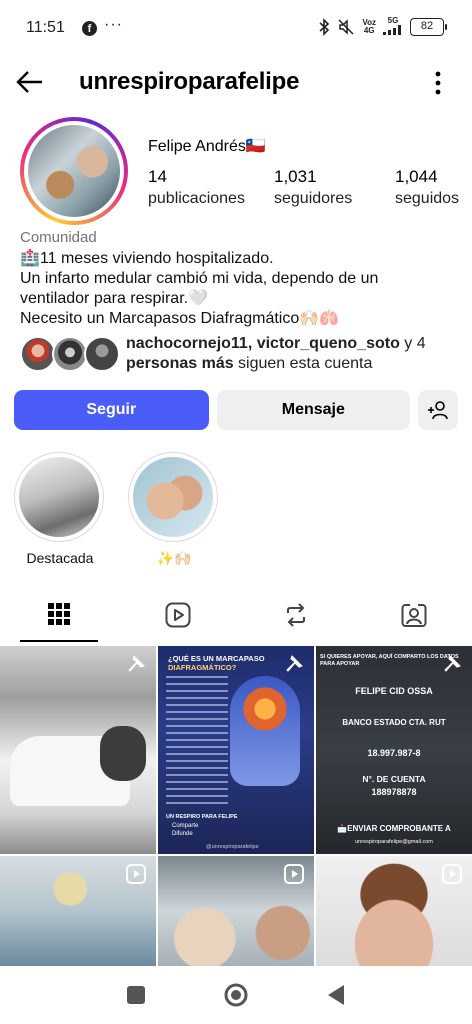 The image size is (472, 1024). I want to click on status-bar: 11:51 f ··· Voz 4G 5G 82, so click(236, 29).